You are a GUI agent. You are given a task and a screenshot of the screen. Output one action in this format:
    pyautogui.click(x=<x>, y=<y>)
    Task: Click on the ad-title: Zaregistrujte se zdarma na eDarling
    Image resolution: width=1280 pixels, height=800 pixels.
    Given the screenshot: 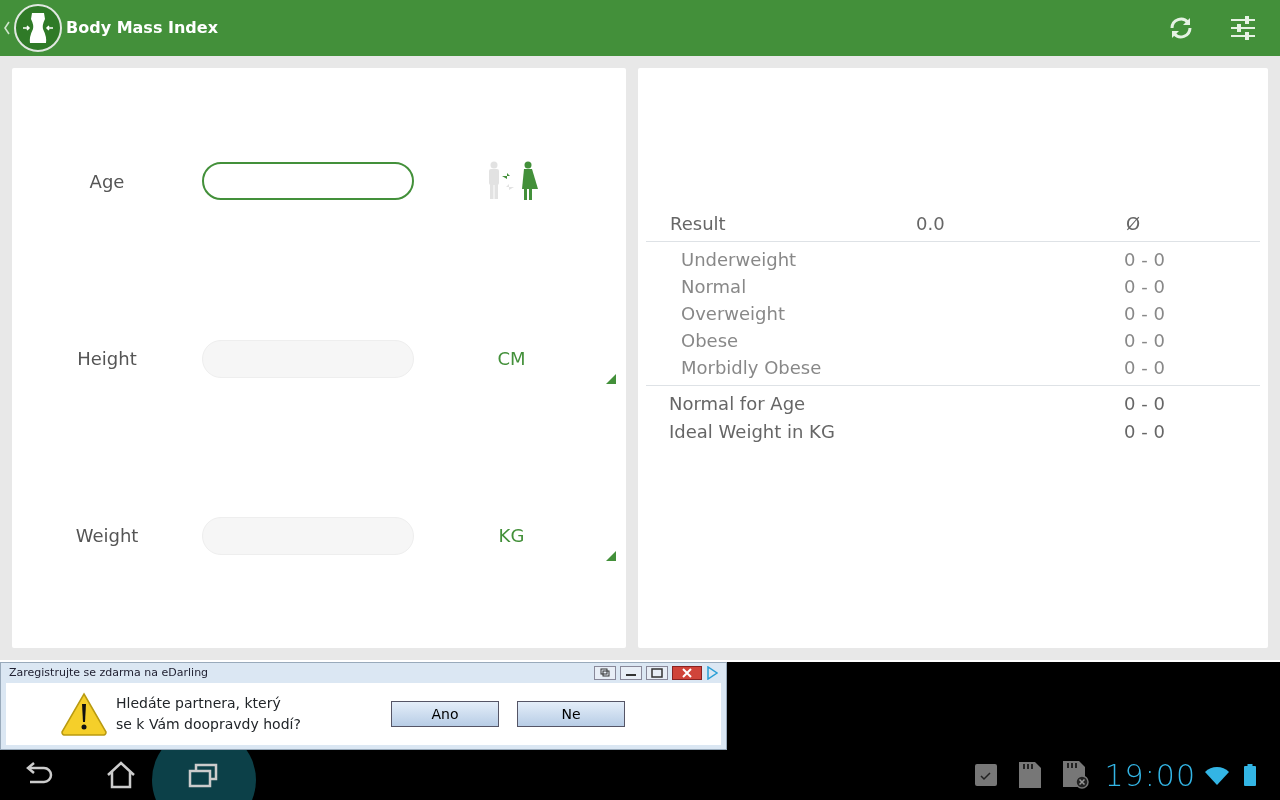 What is the action you would take?
    pyautogui.click(x=109, y=672)
    